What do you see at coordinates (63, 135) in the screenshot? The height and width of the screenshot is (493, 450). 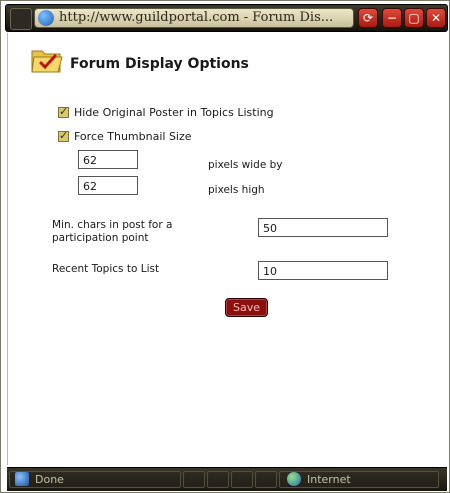 I see `force-thumbnail-checkbox` at bounding box center [63, 135].